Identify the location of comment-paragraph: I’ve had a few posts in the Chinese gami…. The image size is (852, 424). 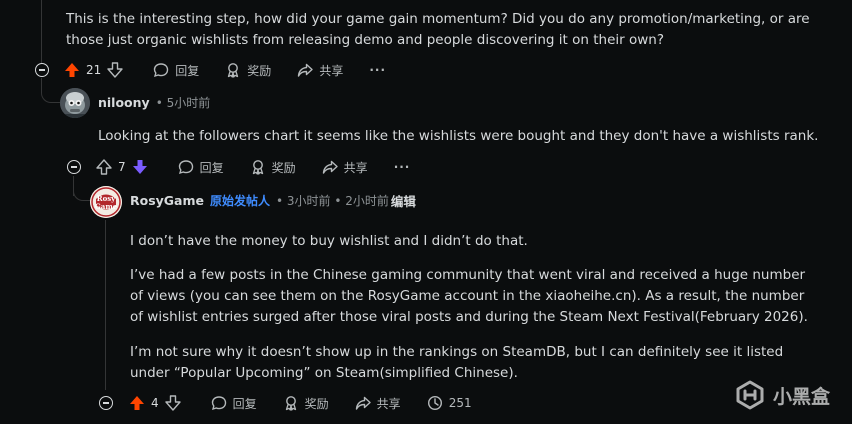
(485, 296).